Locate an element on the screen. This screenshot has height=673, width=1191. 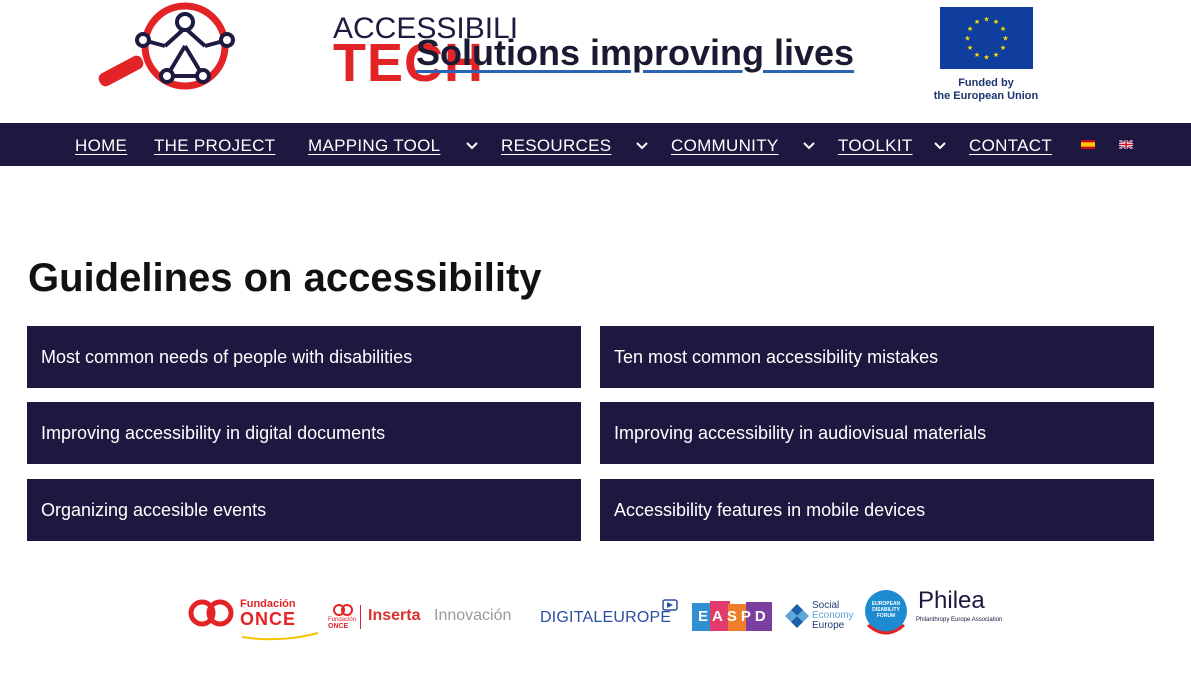
small-once-rings-icon is located at coordinates (343, 610).